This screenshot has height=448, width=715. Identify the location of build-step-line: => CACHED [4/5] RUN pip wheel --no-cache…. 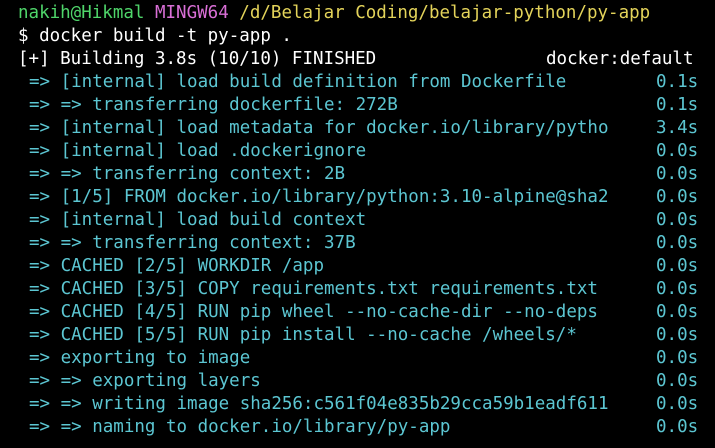
(357, 312).